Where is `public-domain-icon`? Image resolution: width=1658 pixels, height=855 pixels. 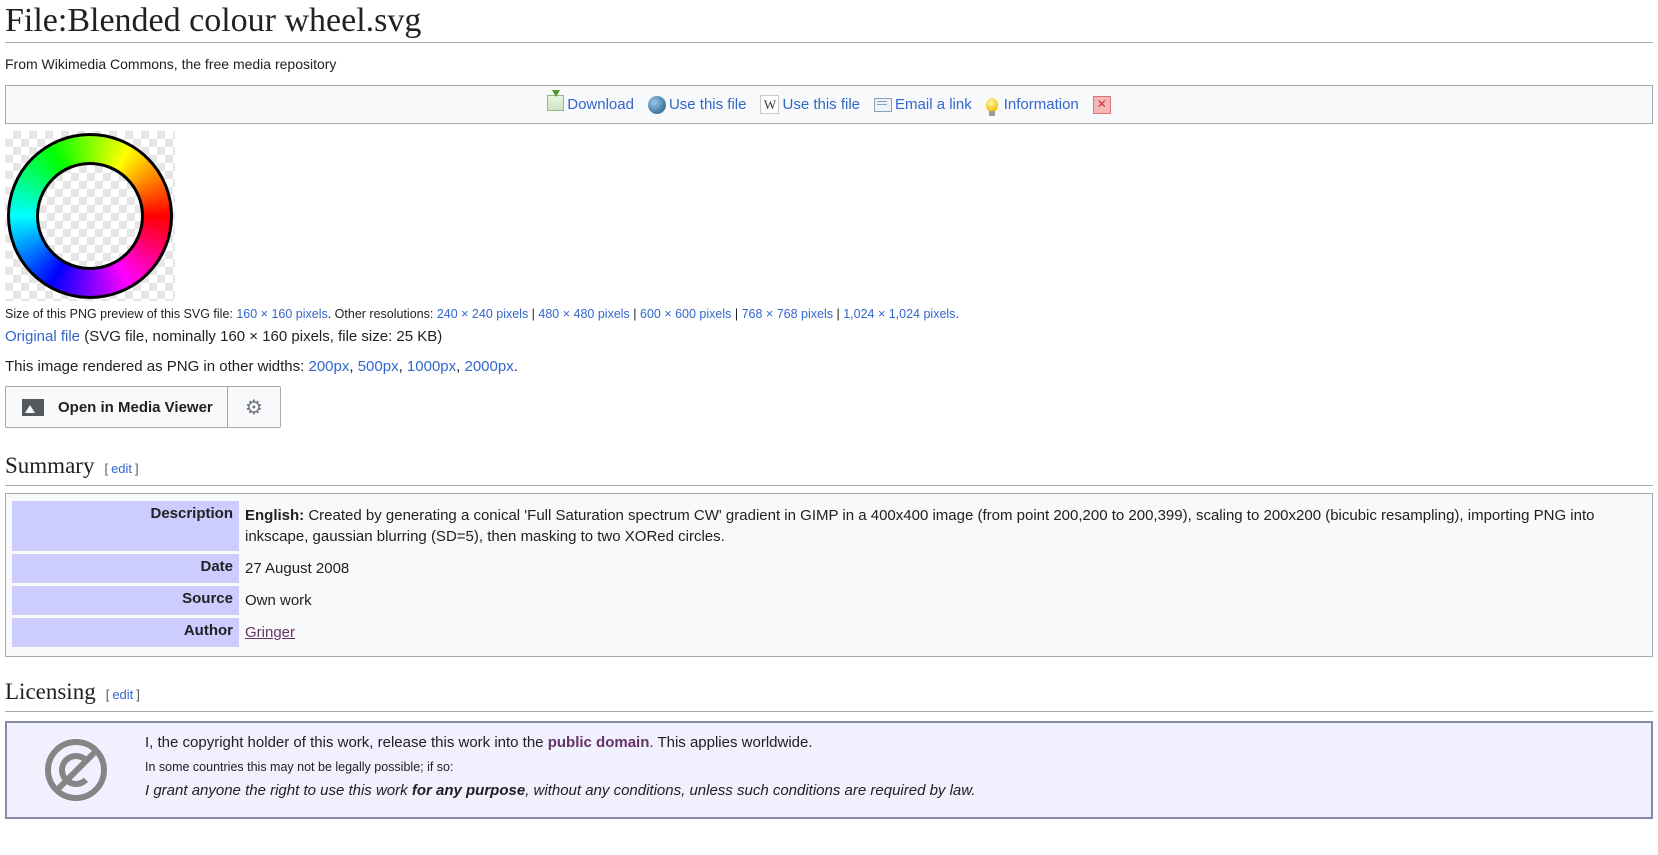 public-domain-icon is located at coordinates (76, 770).